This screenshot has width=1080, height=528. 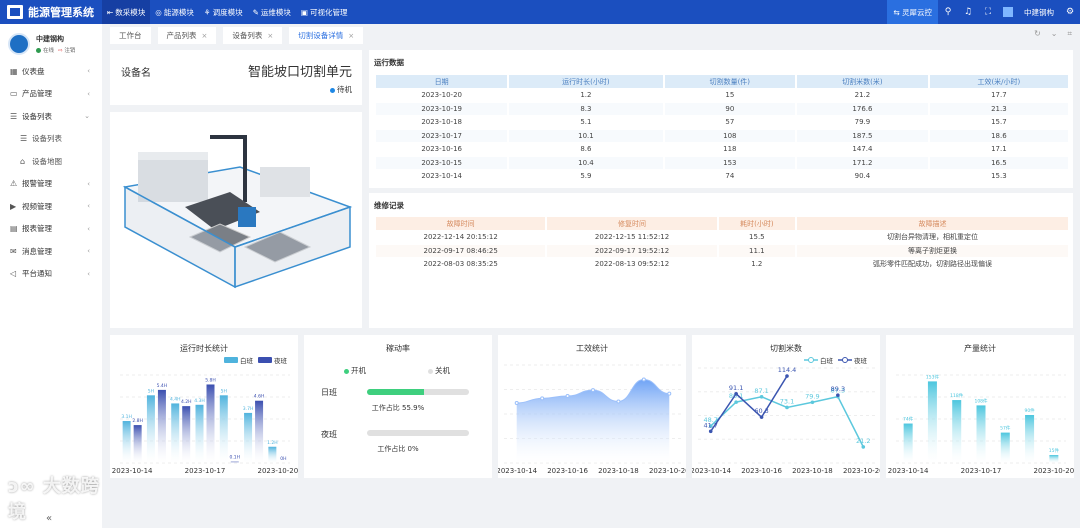 I want to click on user-logo-icon, so click(x=1008, y=12).